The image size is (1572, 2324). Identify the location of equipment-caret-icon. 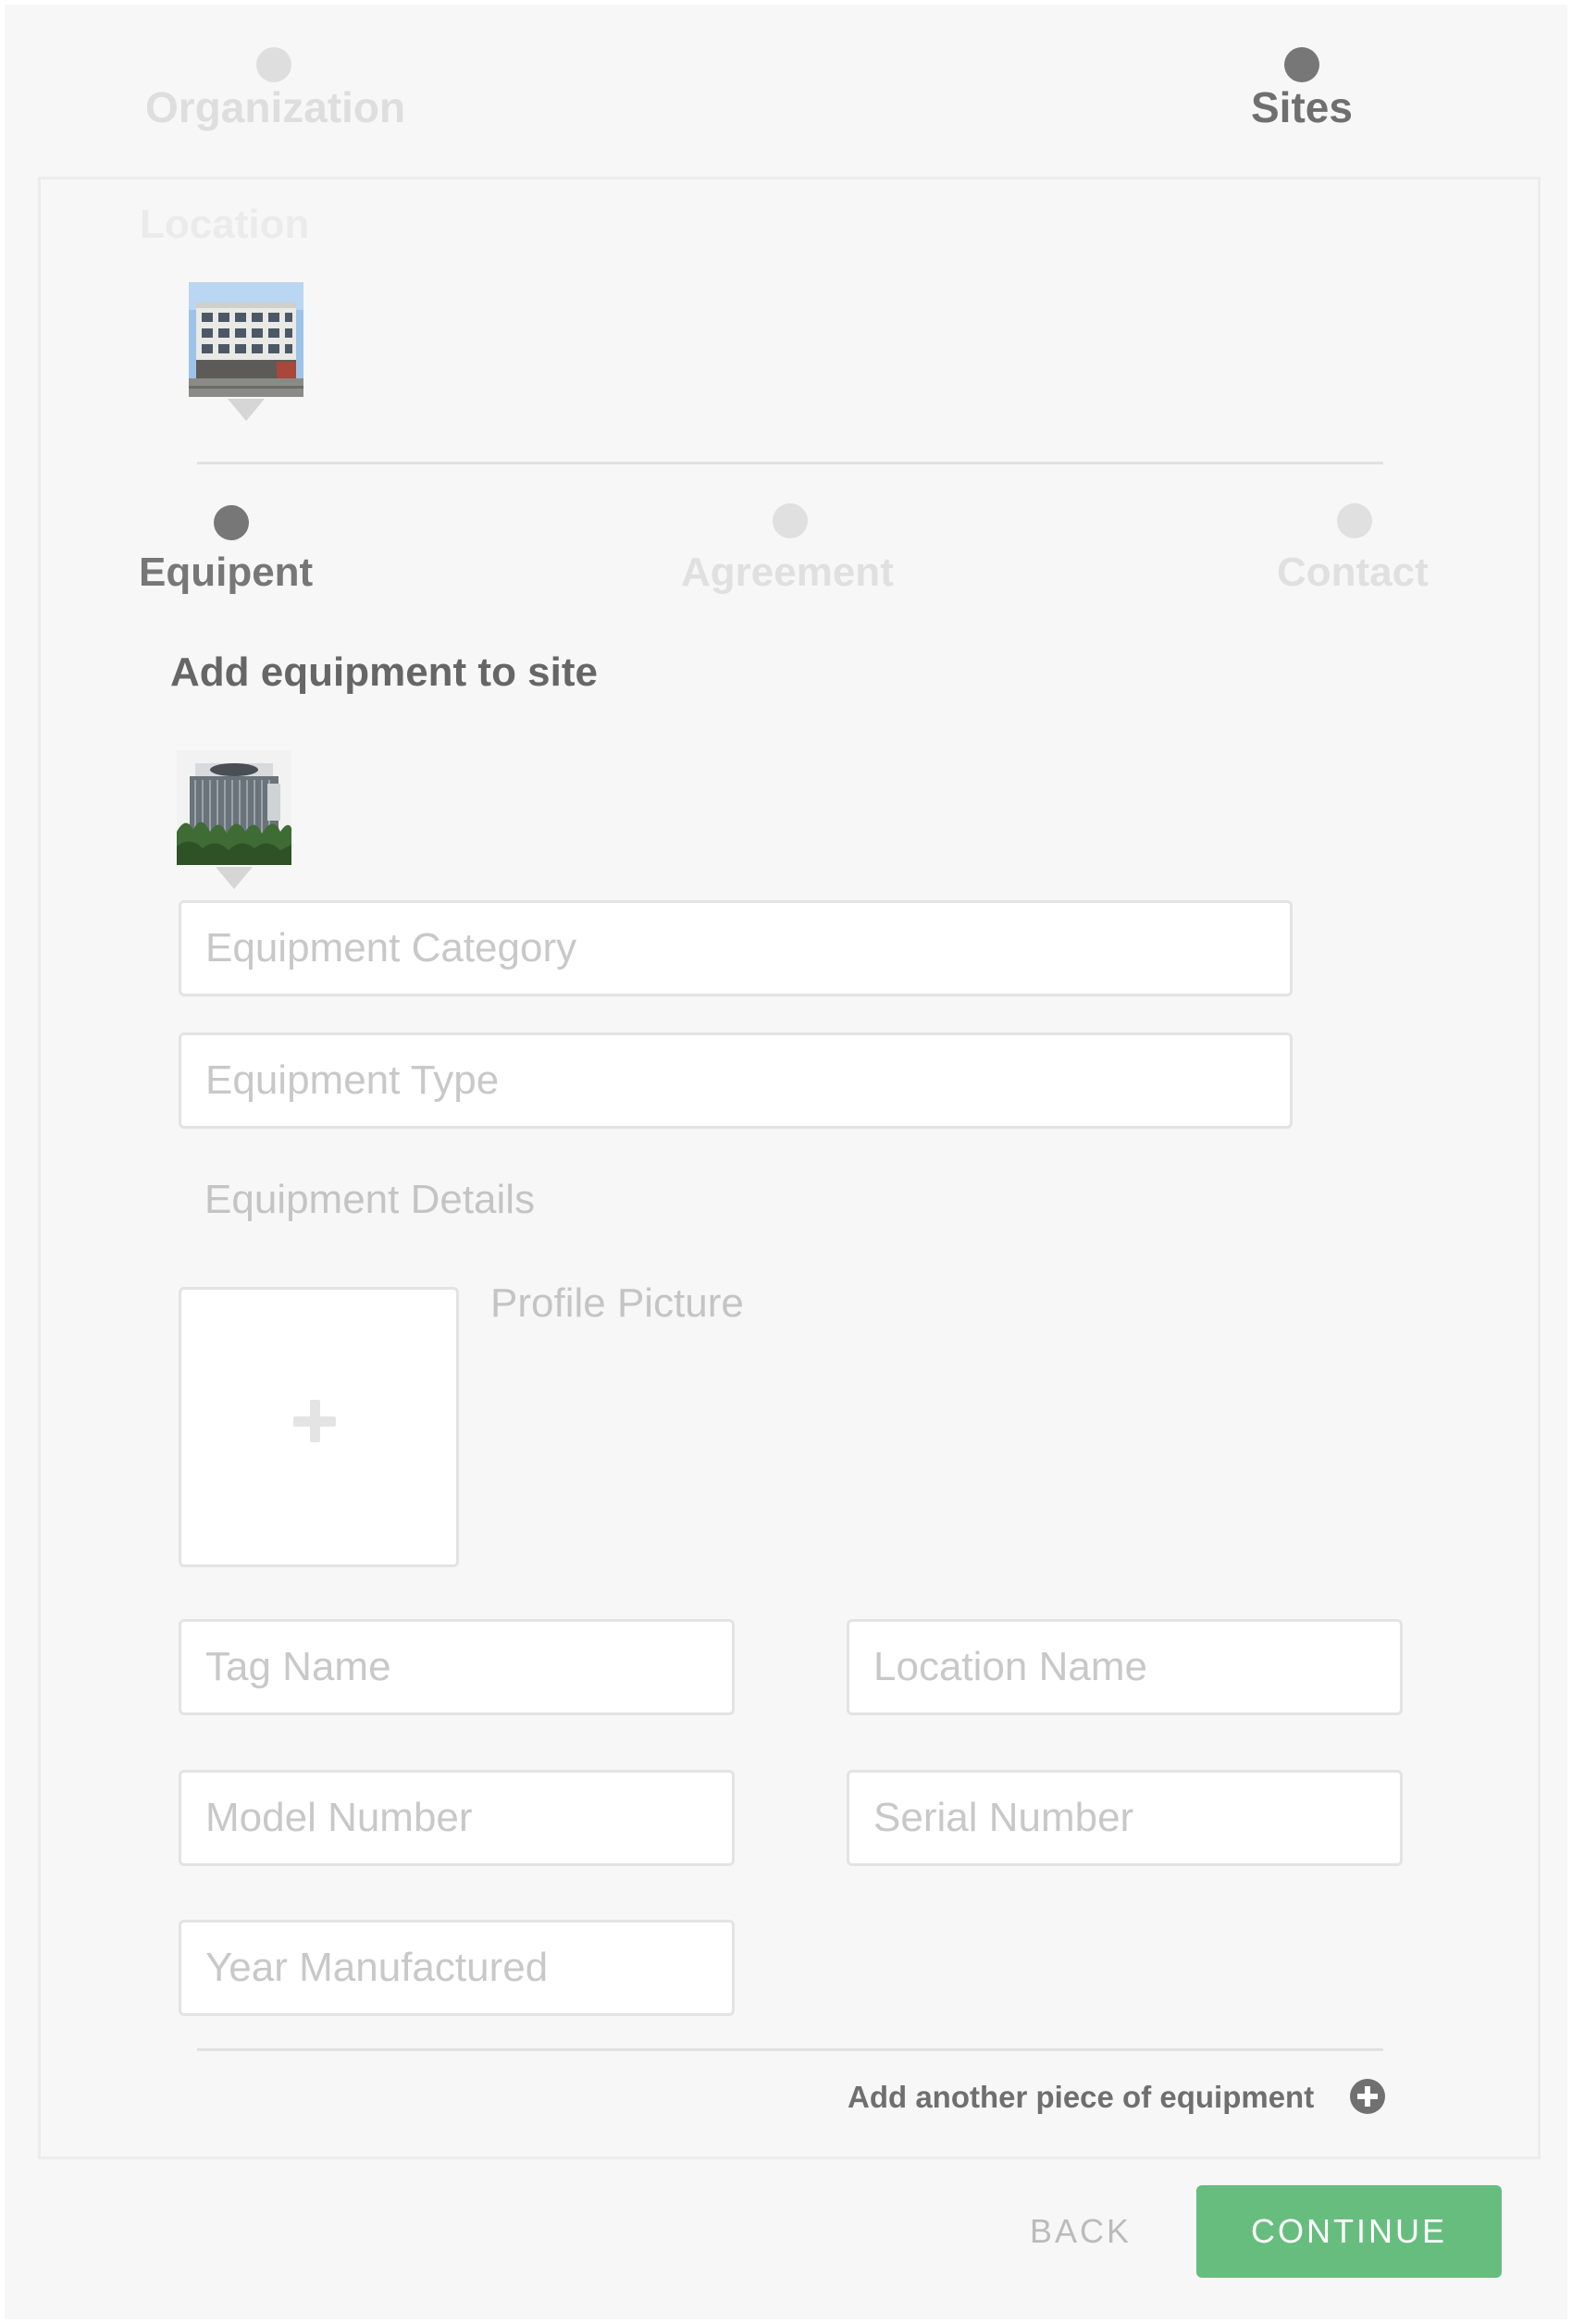
(234, 878).